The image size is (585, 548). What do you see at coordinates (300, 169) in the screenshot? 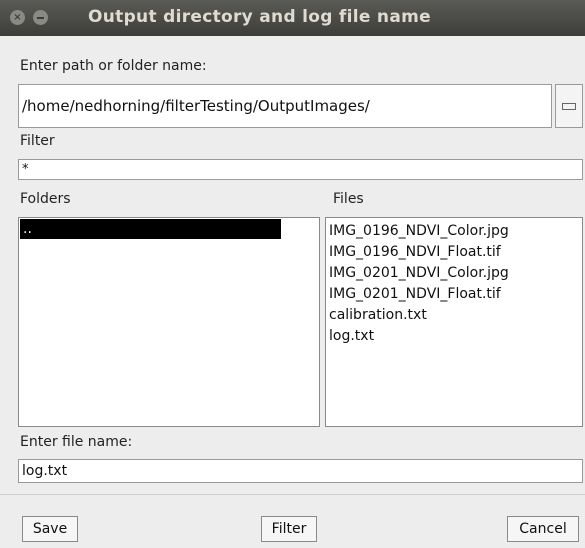
I see `filter-input: *` at bounding box center [300, 169].